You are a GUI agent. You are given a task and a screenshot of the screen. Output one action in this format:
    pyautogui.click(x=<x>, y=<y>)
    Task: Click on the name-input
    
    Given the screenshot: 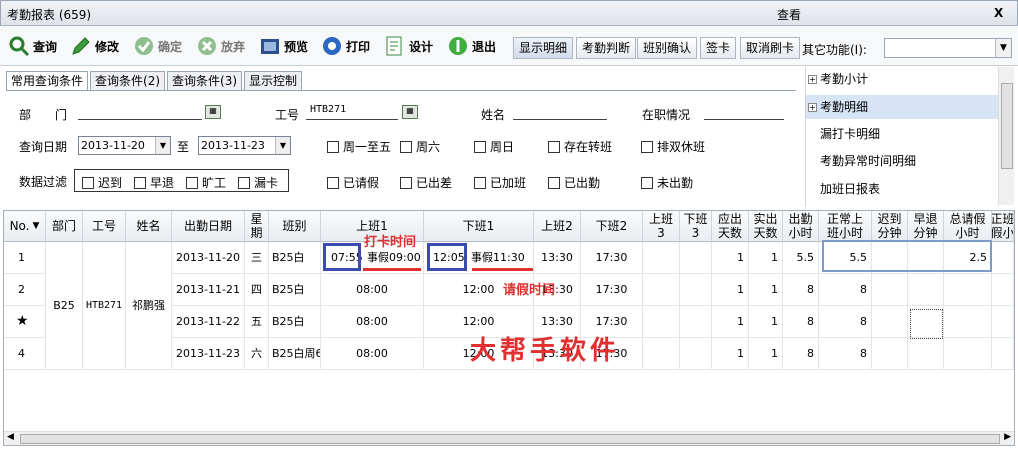 What is the action you would take?
    pyautogui.click(x=560, y=110)
    